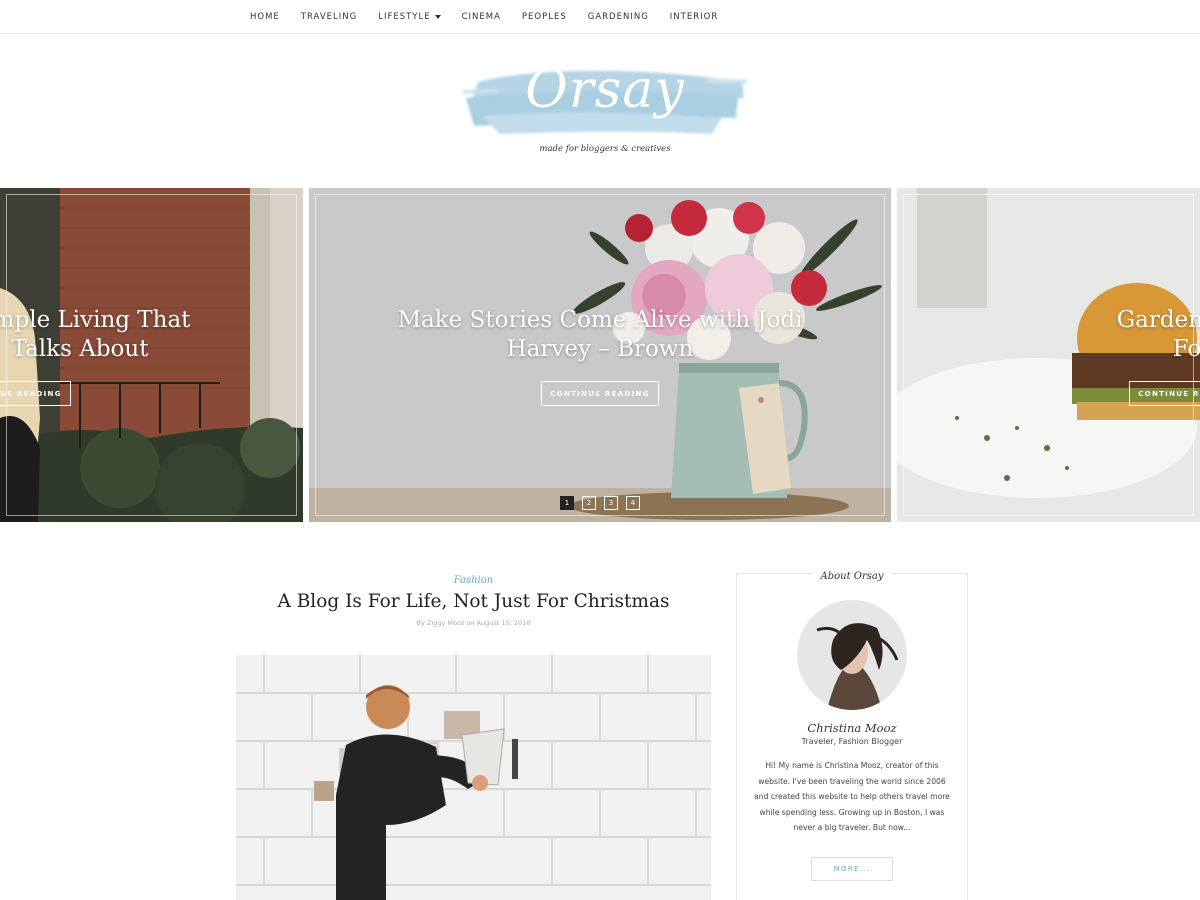  What do you see at coordinates (437, 17) in the screenshot?
I see `caret-down-icon` at bounding box center [437, 17].